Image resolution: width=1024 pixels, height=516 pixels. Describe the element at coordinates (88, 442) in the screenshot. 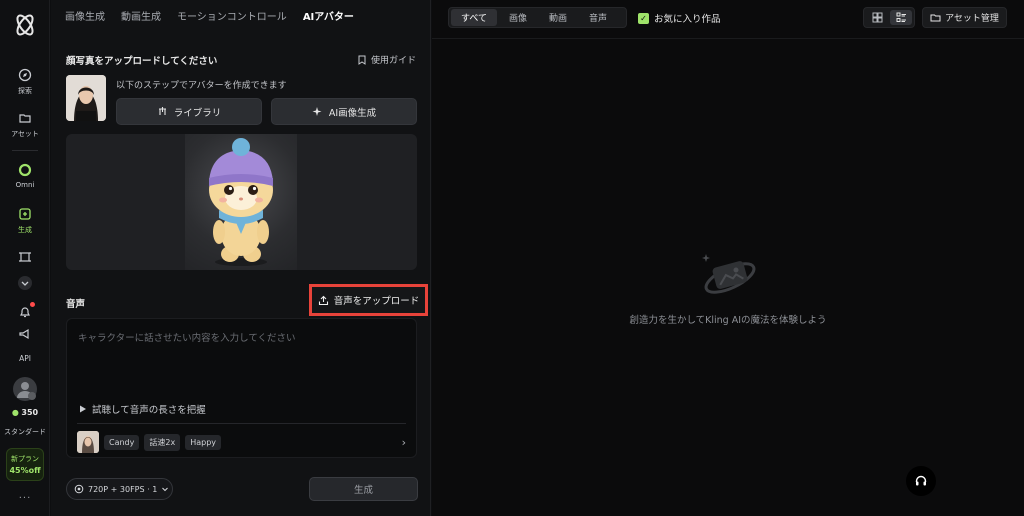

I see `voice-avatar` at that location.